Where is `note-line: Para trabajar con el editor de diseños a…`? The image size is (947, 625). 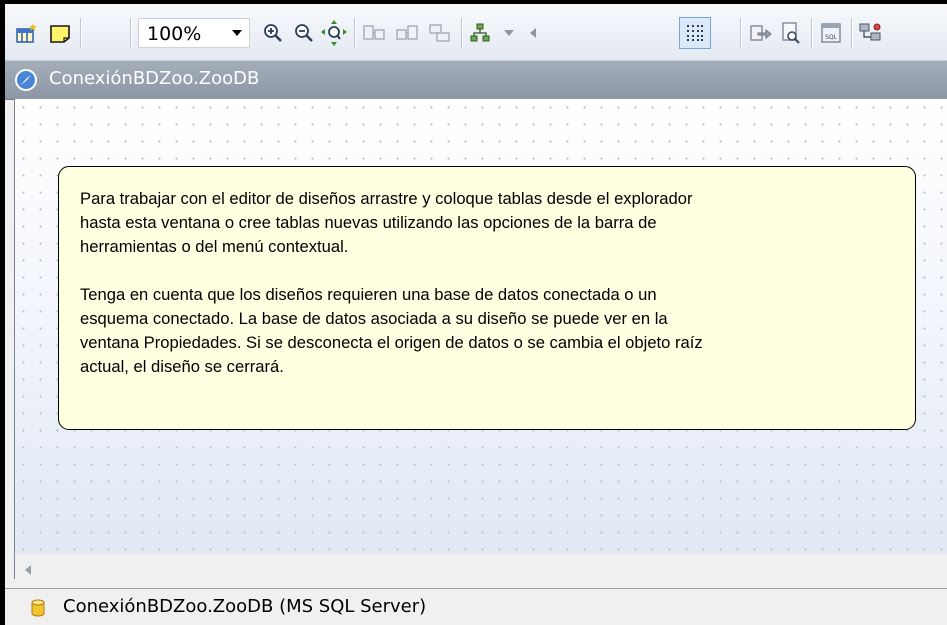
note-line: Para trabajar con el editor de diseños a… is located at coordinates (386, 198).